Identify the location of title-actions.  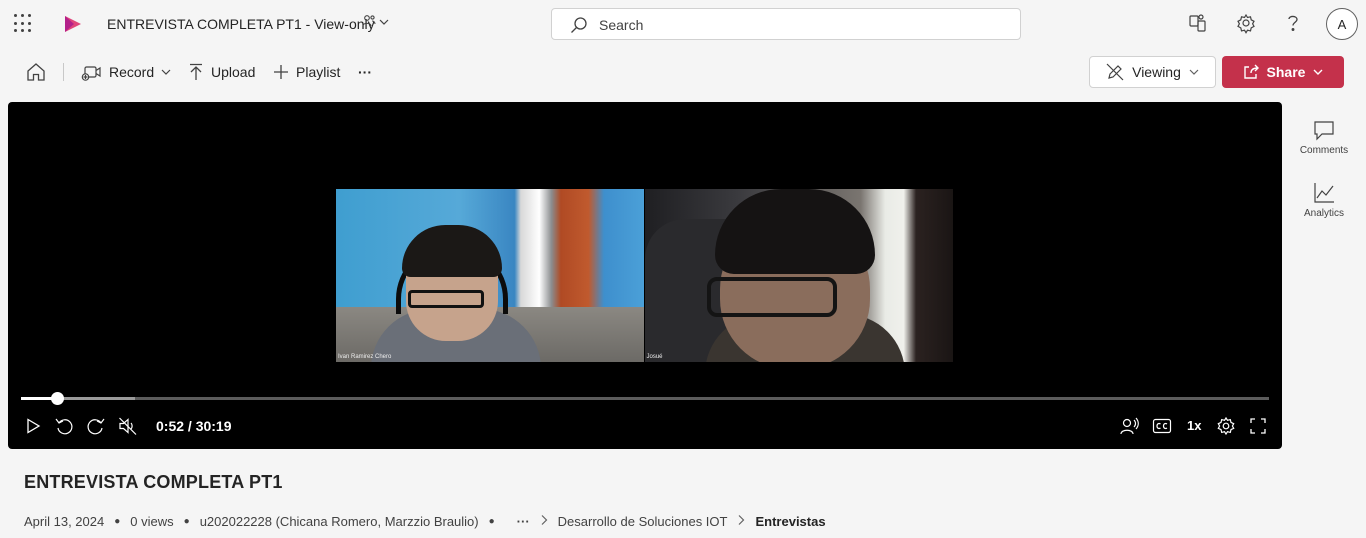
(376, 23).